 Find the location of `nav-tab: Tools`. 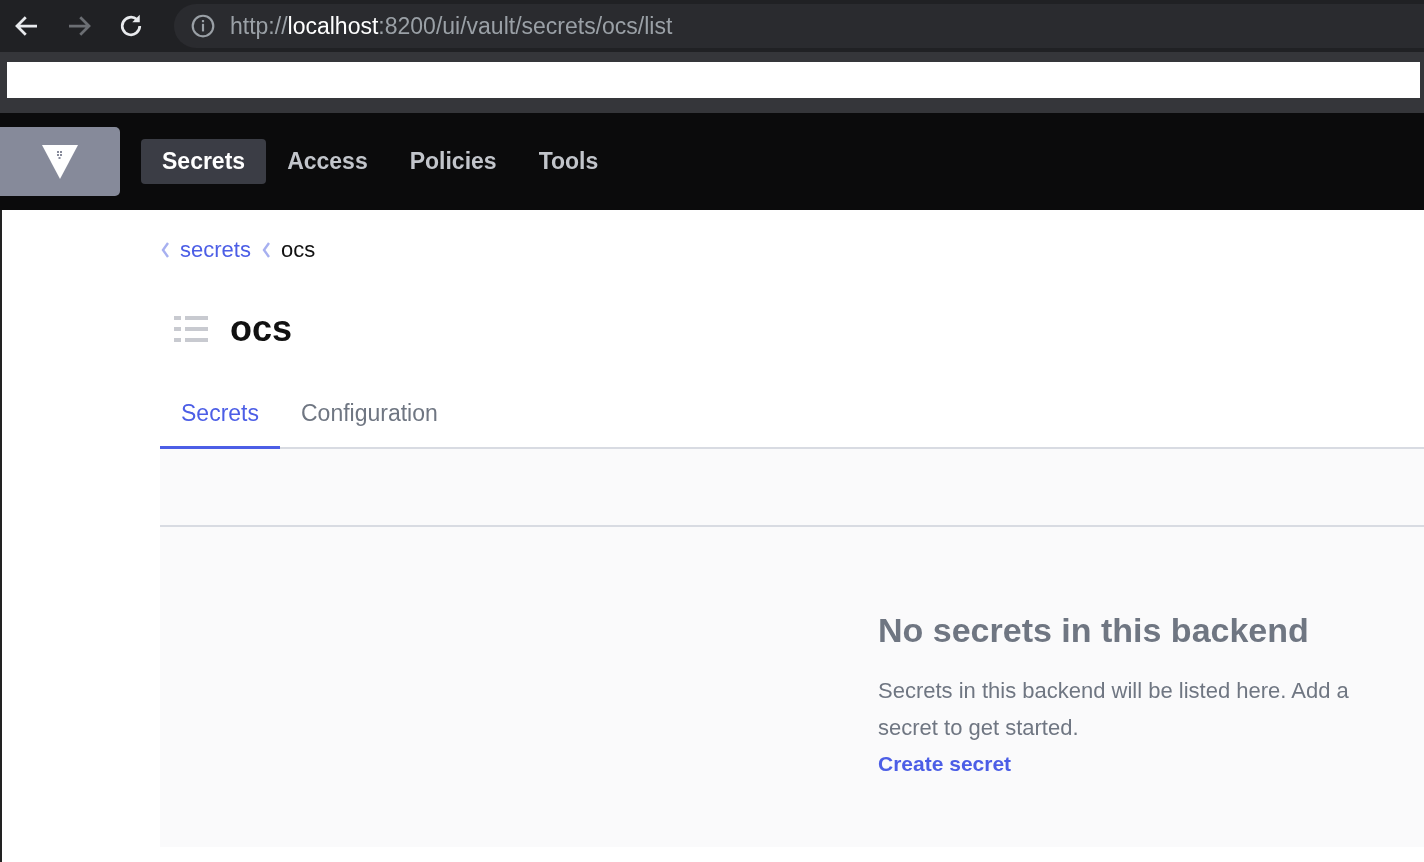

nav-tab: Tools is located at coordinates (568, 161).